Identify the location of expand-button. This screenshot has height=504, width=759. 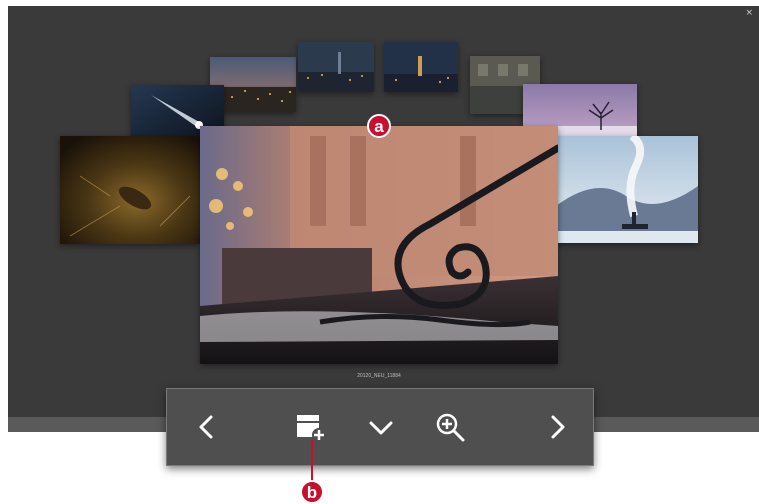
(381, 427).